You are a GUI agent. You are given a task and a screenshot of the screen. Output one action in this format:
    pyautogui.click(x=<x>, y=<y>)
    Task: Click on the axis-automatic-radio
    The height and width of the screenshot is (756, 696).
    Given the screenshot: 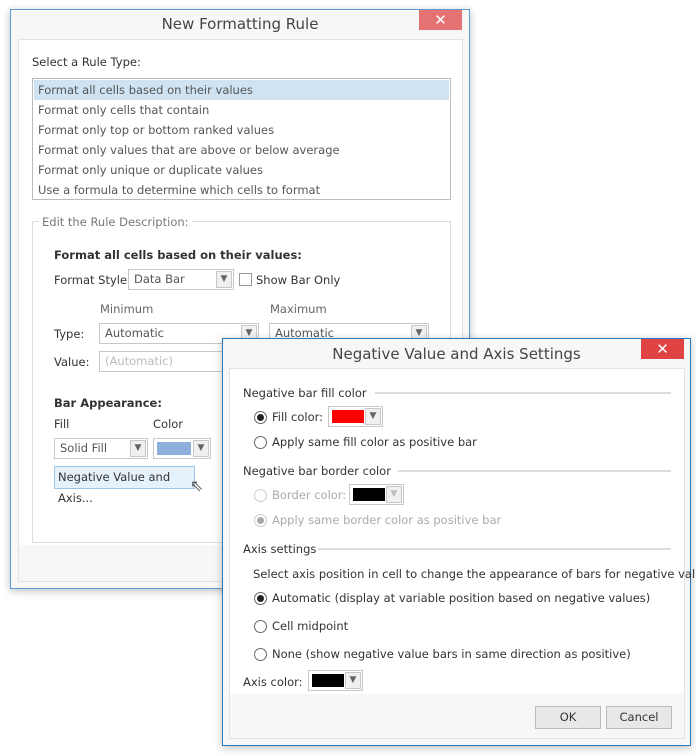 What is the action you would take?
    pyautogui.click(x=260, y=598)
    